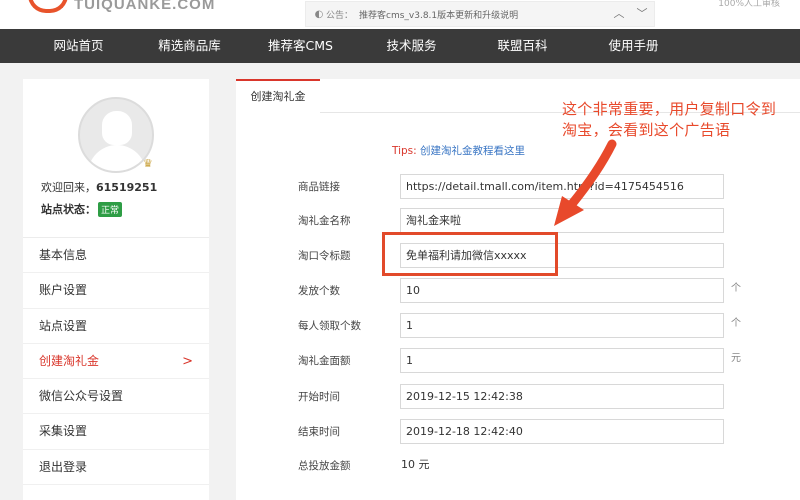 This screenshot has height=500, width=800. I want to click on start-time-label: 开始时间, so click(319, 397).